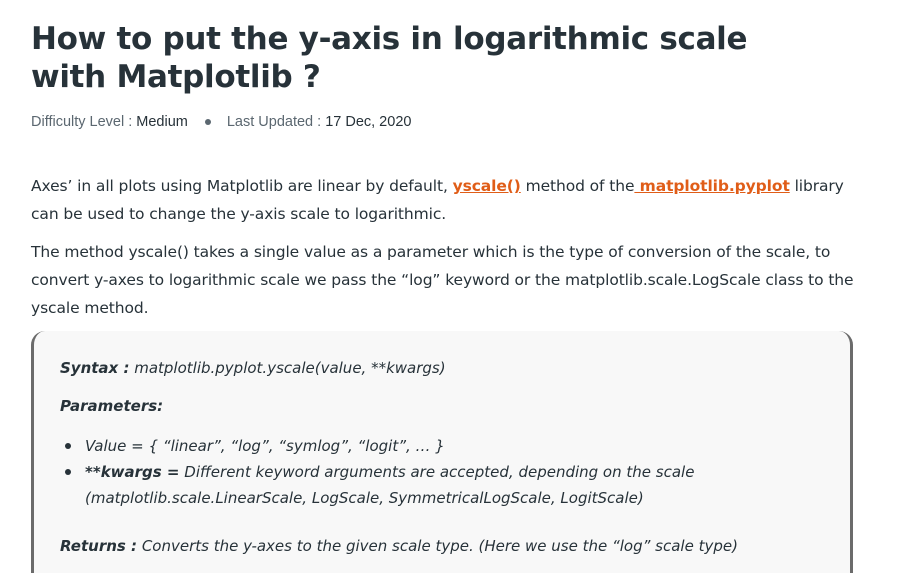 The height and width of the screenshot is (573, 908). What do you see at coordinates (274, 122) in the screenshot?
I see `updated-label: Last Updated :` at bounding box center [274, 122].